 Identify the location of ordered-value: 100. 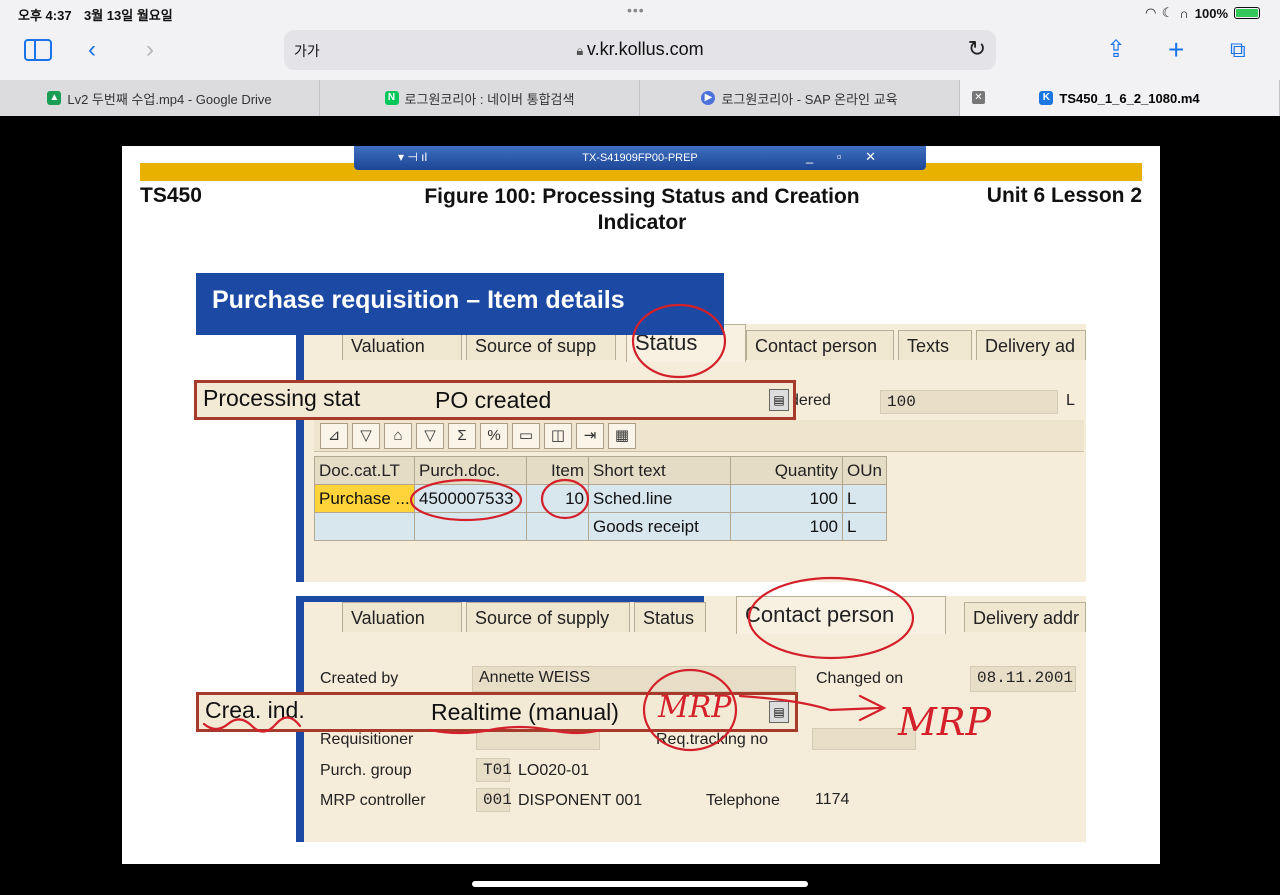
(969, 402).